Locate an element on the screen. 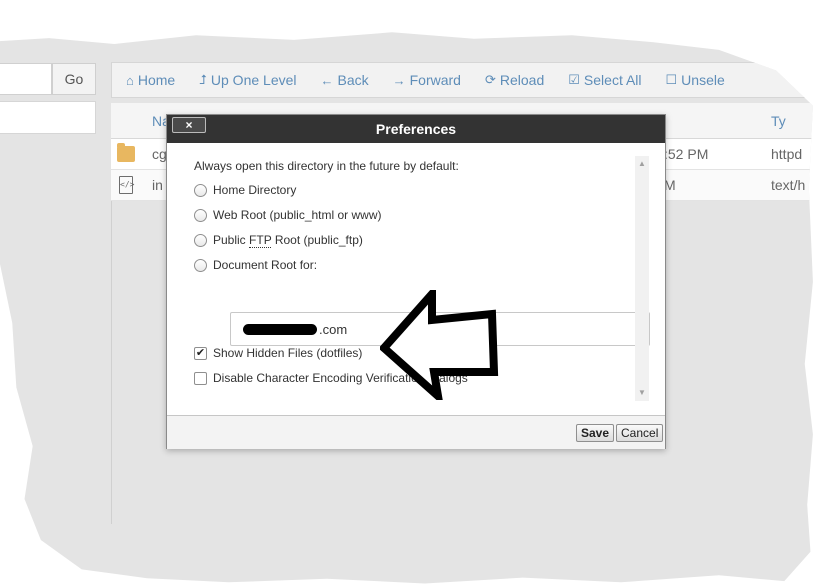 The image size is (817, 587). dialog-titlebar: × Preferences is located at coordinates (416, 129).